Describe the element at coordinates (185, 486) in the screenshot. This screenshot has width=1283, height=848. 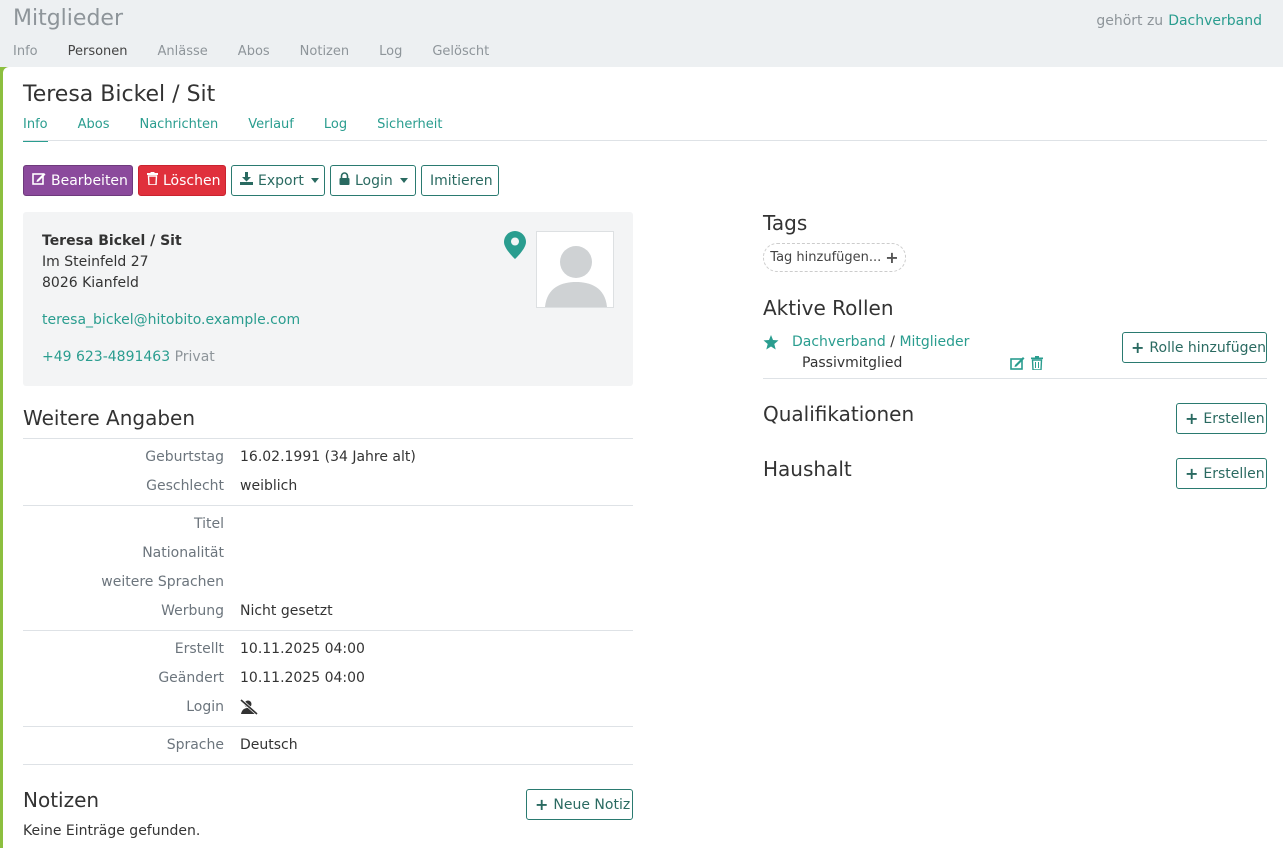
I see `gender-label: Geschlecht` at that location.